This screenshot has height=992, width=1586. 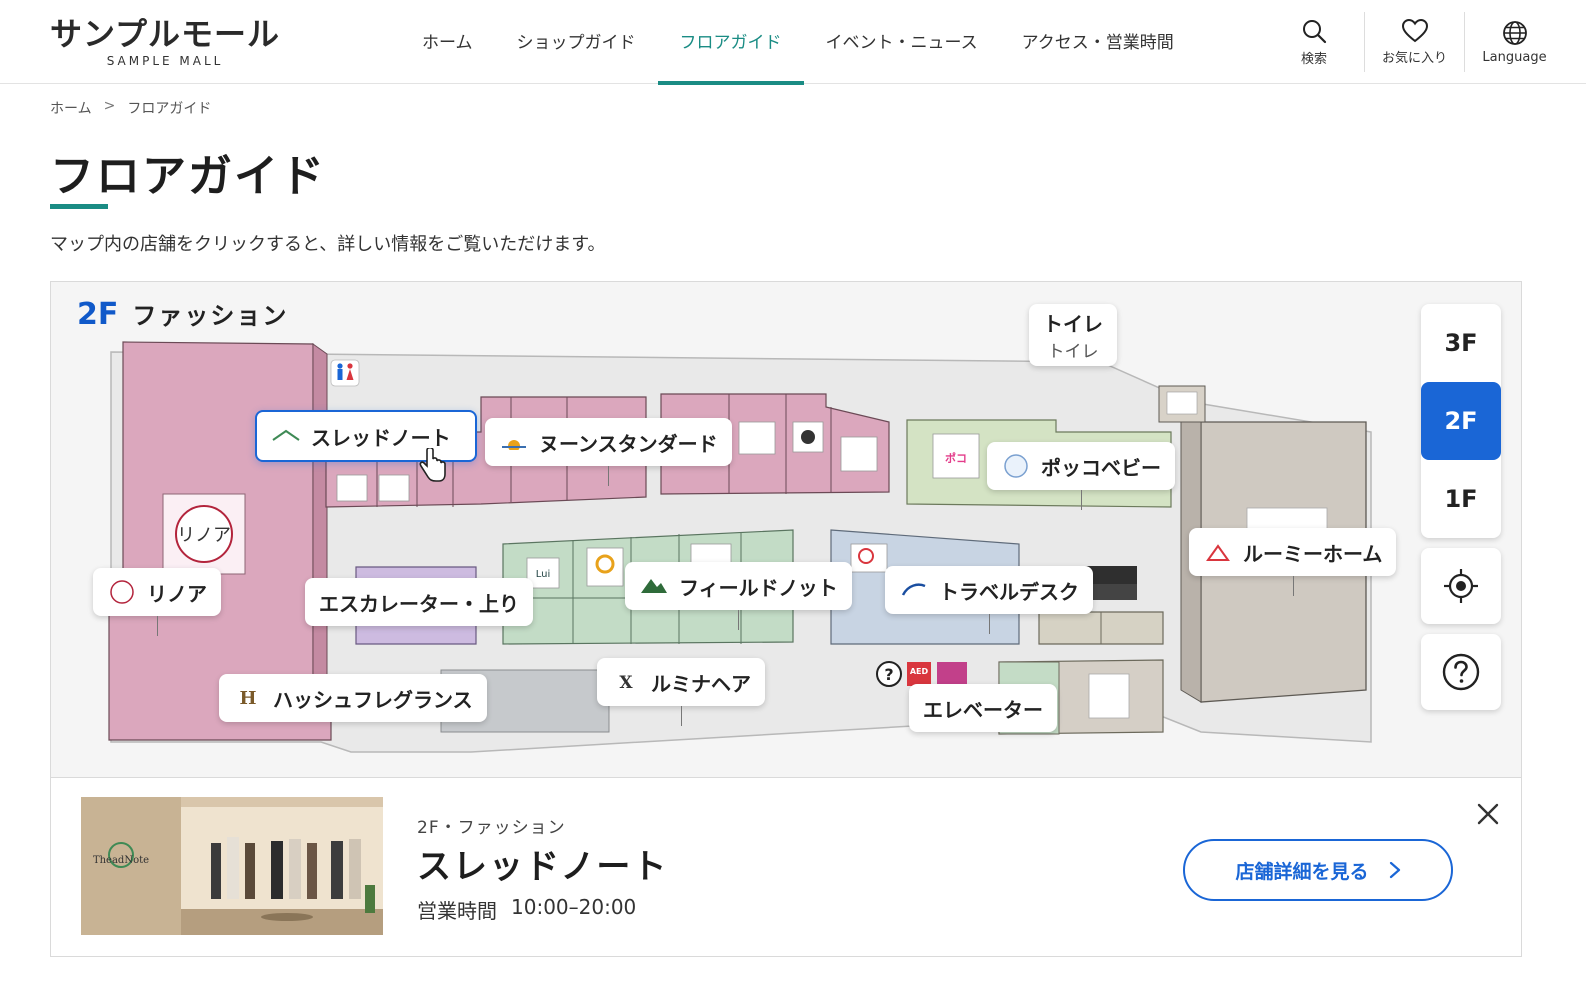 I want to click on tag-escalator-label: エスカレーター・上り, so click(x=419, y=603).